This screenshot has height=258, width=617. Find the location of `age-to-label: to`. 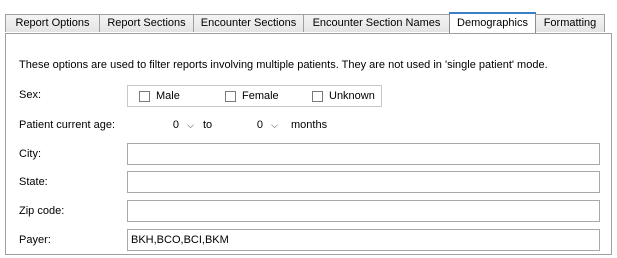

age-to-label: to is located at coordinates (208, 125).